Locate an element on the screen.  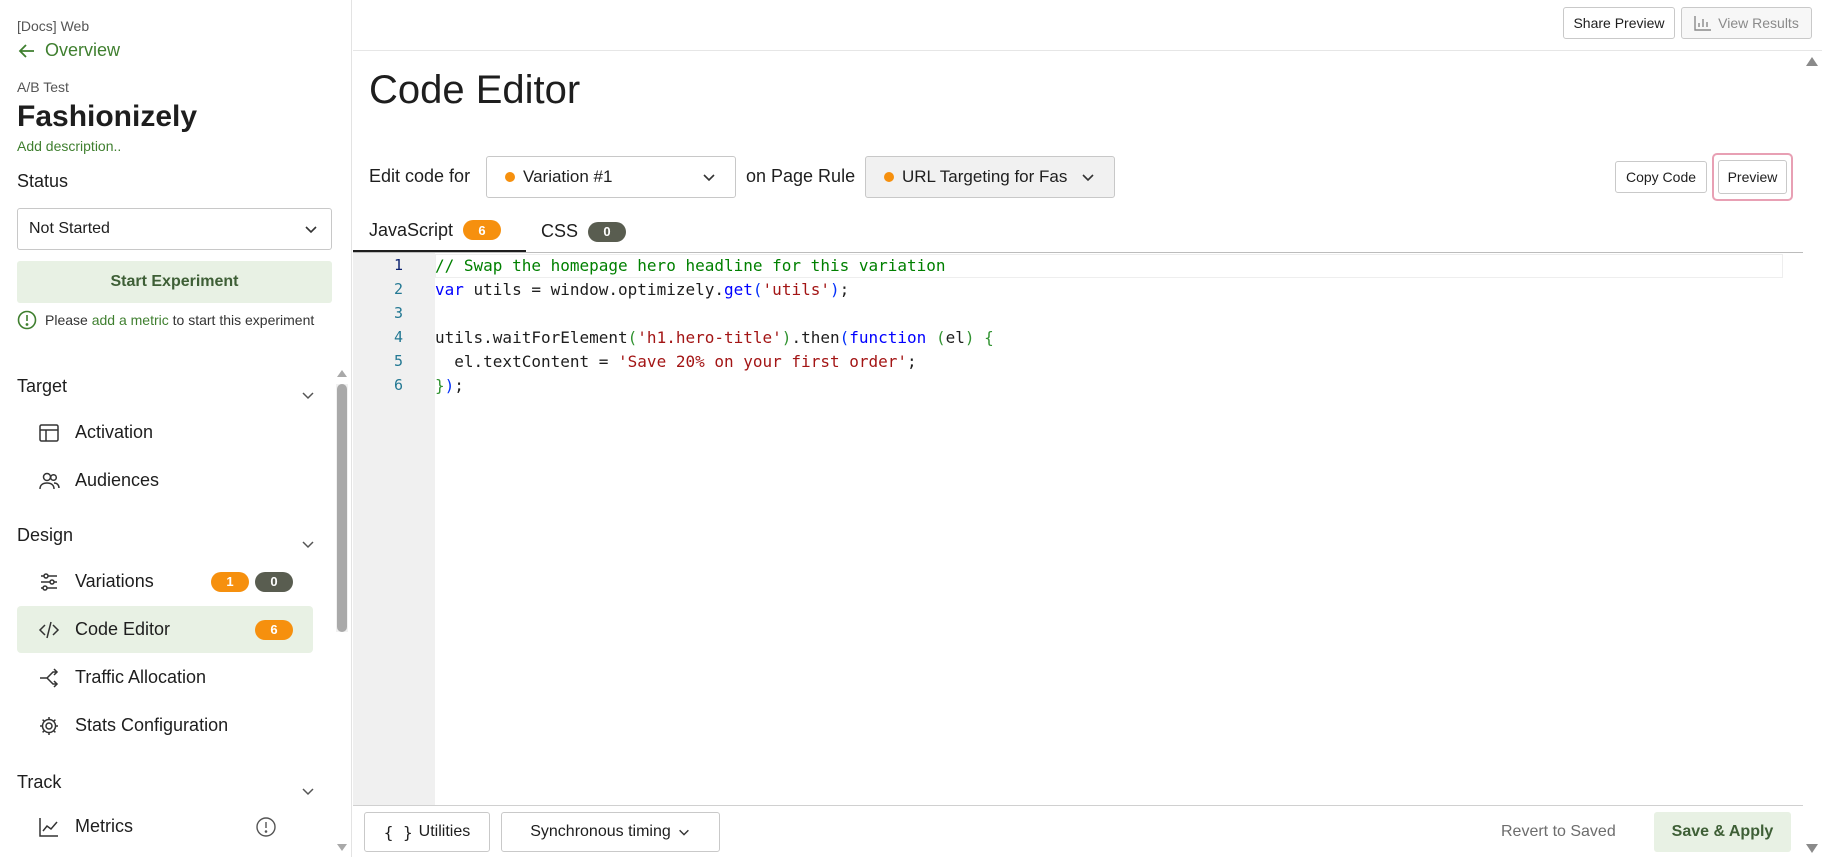
sidebar-item-label: Audiences is located at coordinates (117, 480).